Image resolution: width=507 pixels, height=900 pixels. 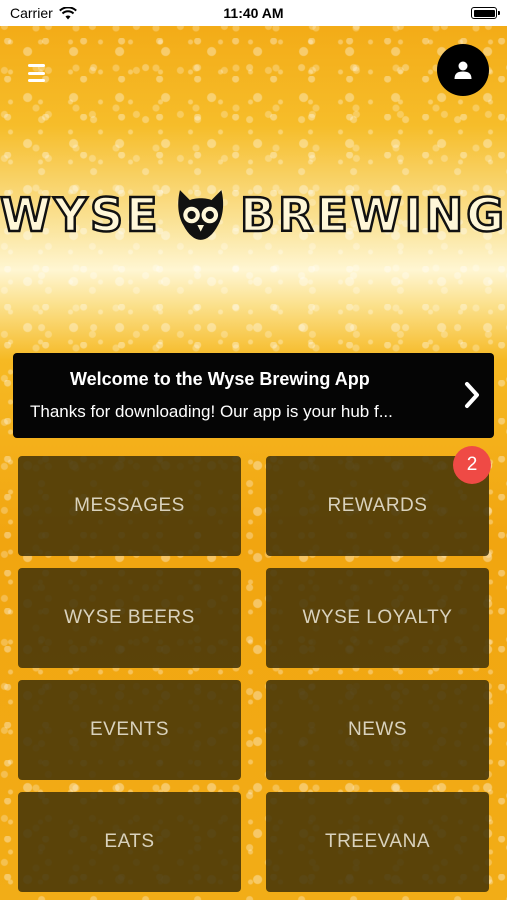 I want to click on tile-wyse-beers: WYSE BEERS, so click(x=129, y=618).